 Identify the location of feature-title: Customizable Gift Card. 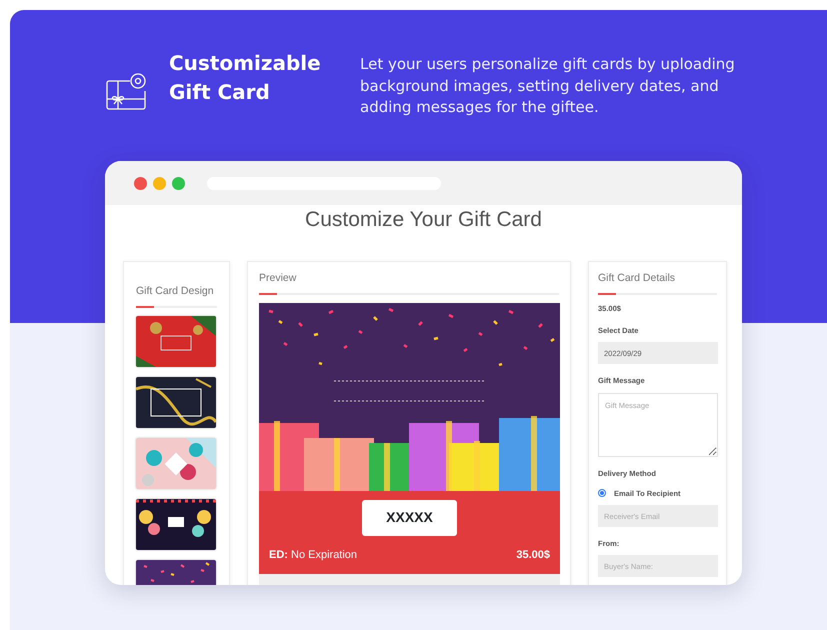
(245, 78).